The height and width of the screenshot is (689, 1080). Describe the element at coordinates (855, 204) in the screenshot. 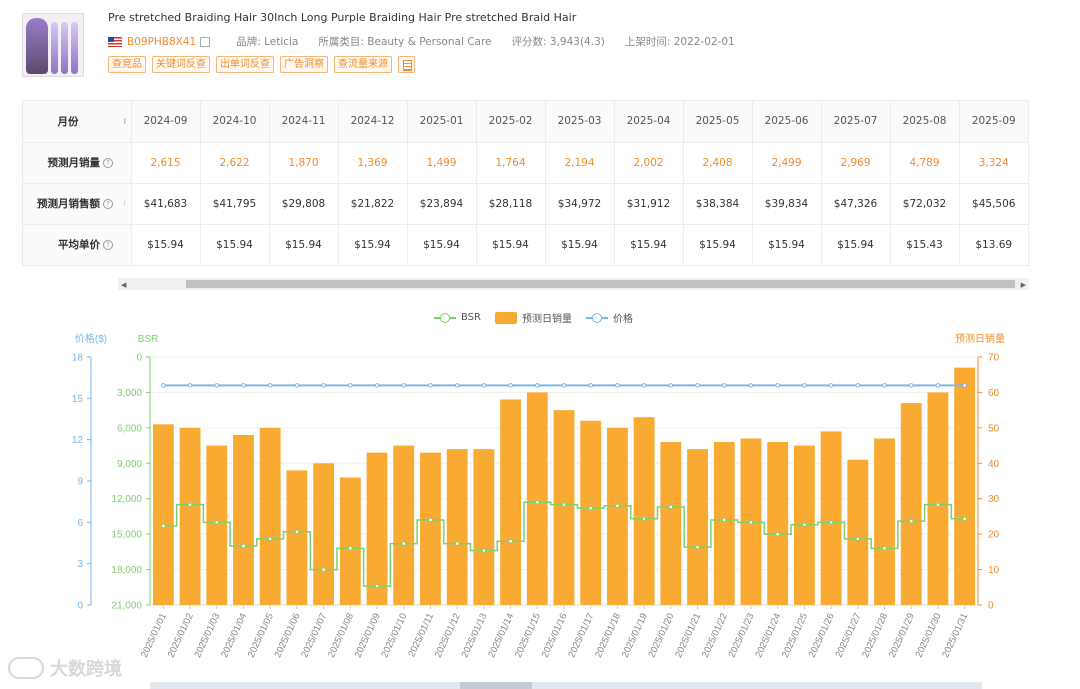

I see `table-cell: $47,326` at that location.